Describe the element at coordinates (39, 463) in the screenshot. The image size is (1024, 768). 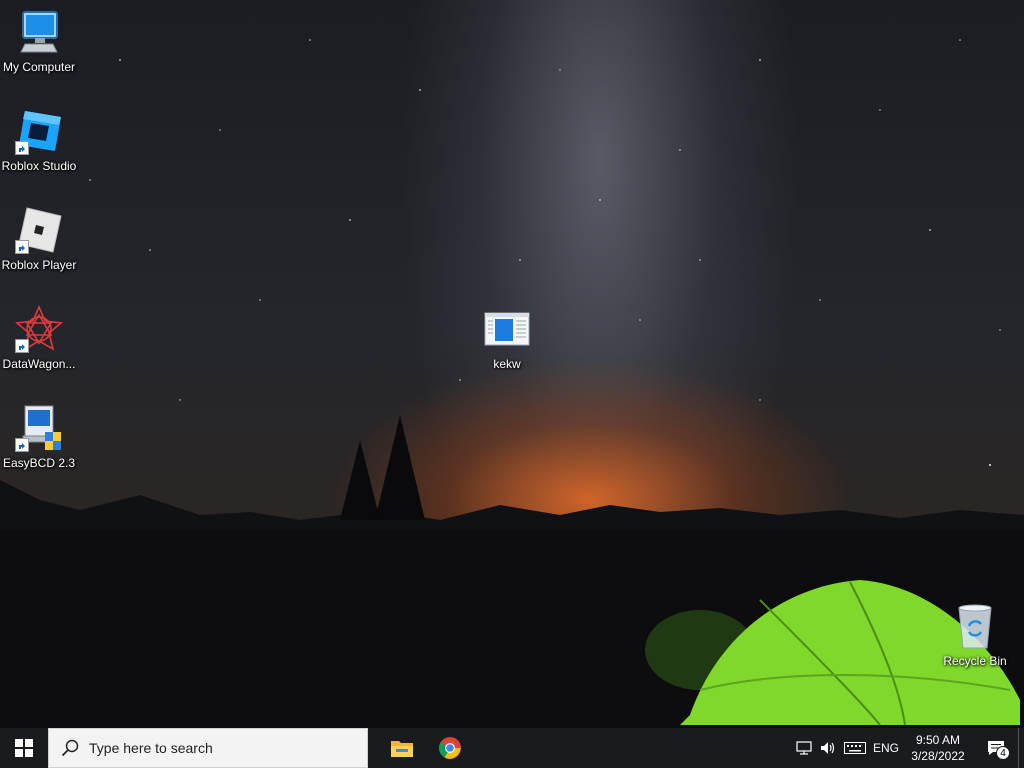
I see `desktop-icon-label: EasyBCD 2.3` at that location.